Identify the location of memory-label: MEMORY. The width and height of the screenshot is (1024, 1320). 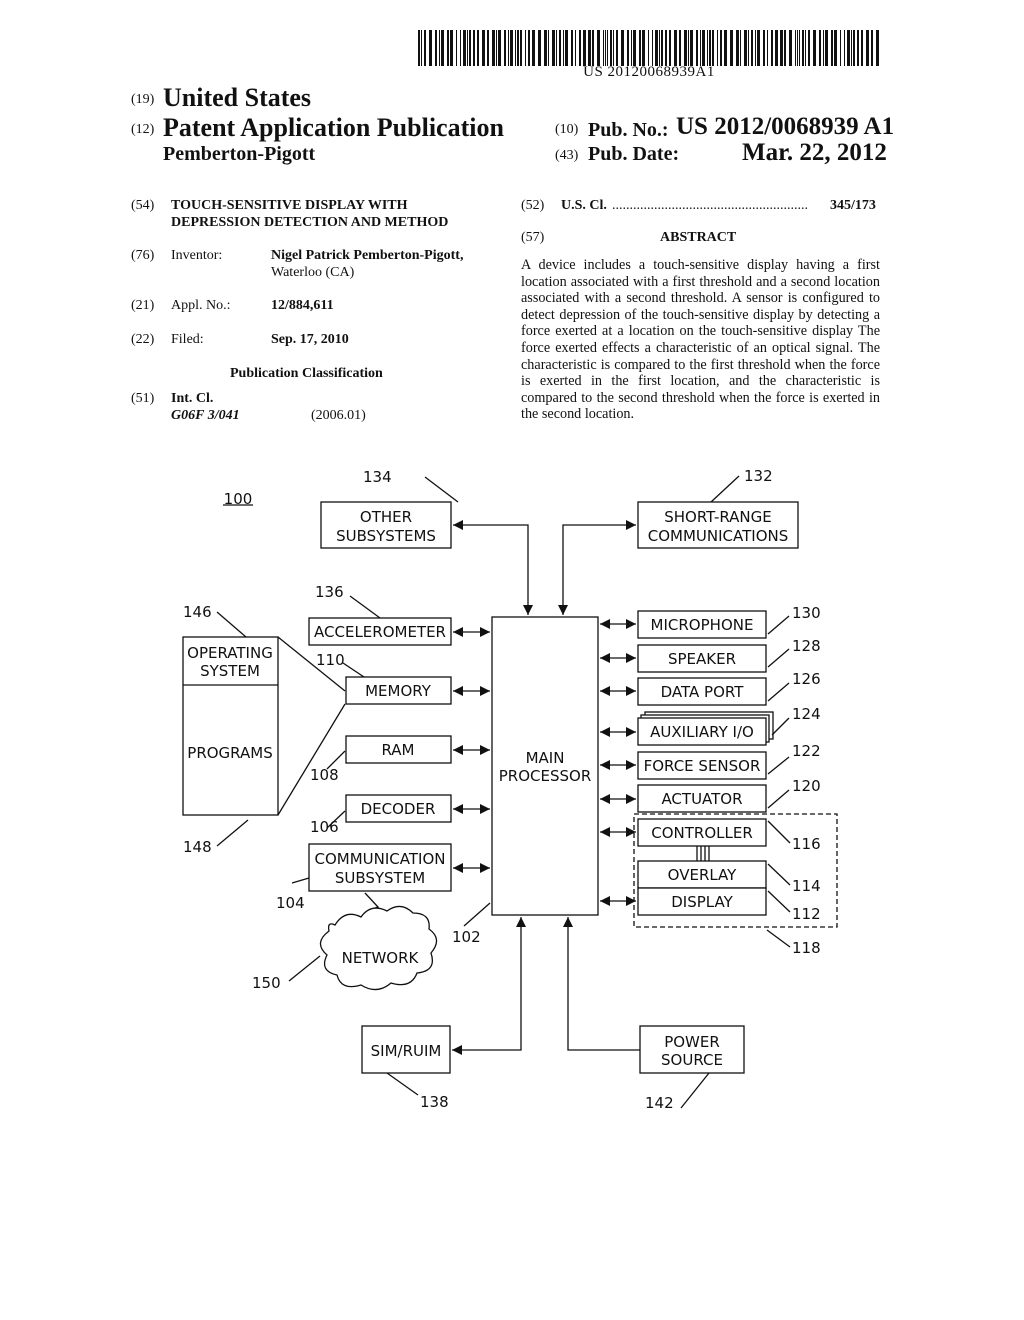
(398, 691).